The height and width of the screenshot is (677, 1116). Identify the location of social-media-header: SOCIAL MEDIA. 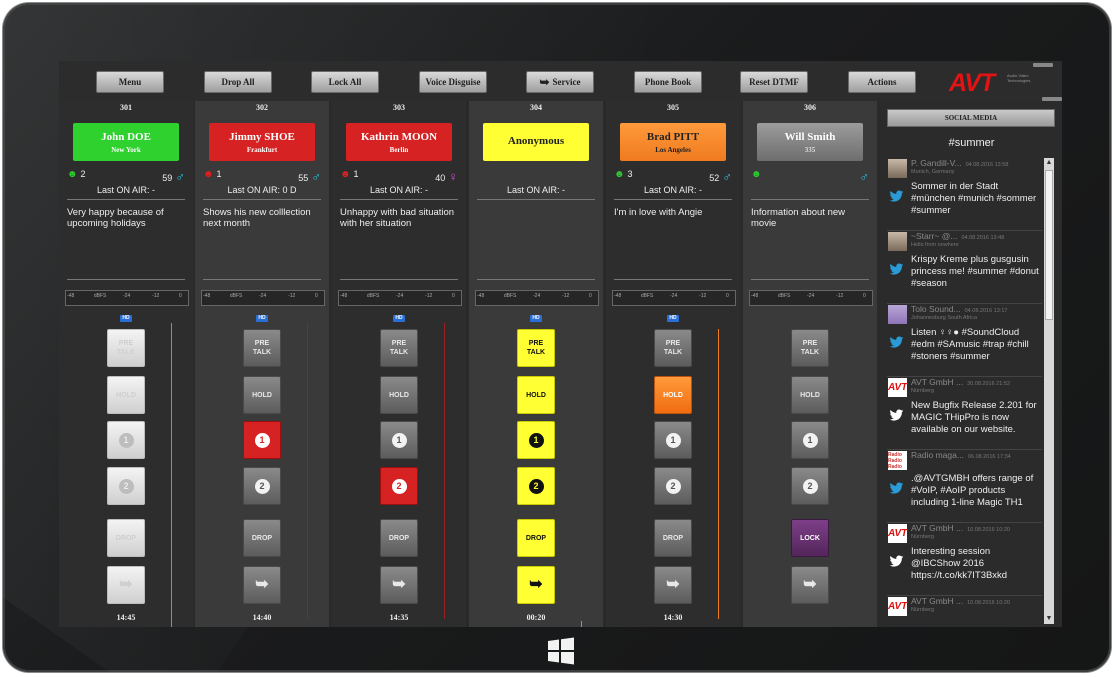
(971, 118).